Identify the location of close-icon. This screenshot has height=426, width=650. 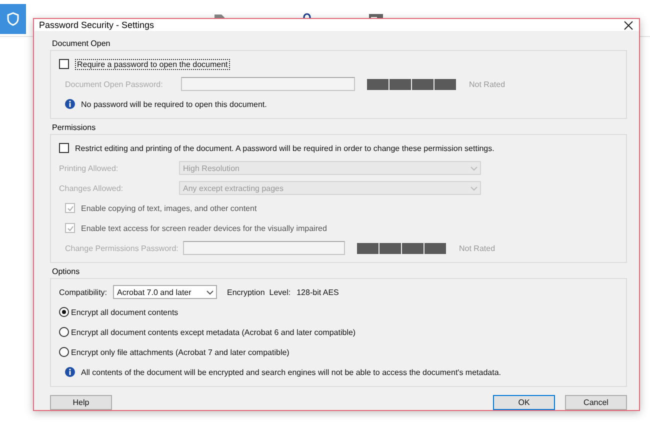
(628, 25).